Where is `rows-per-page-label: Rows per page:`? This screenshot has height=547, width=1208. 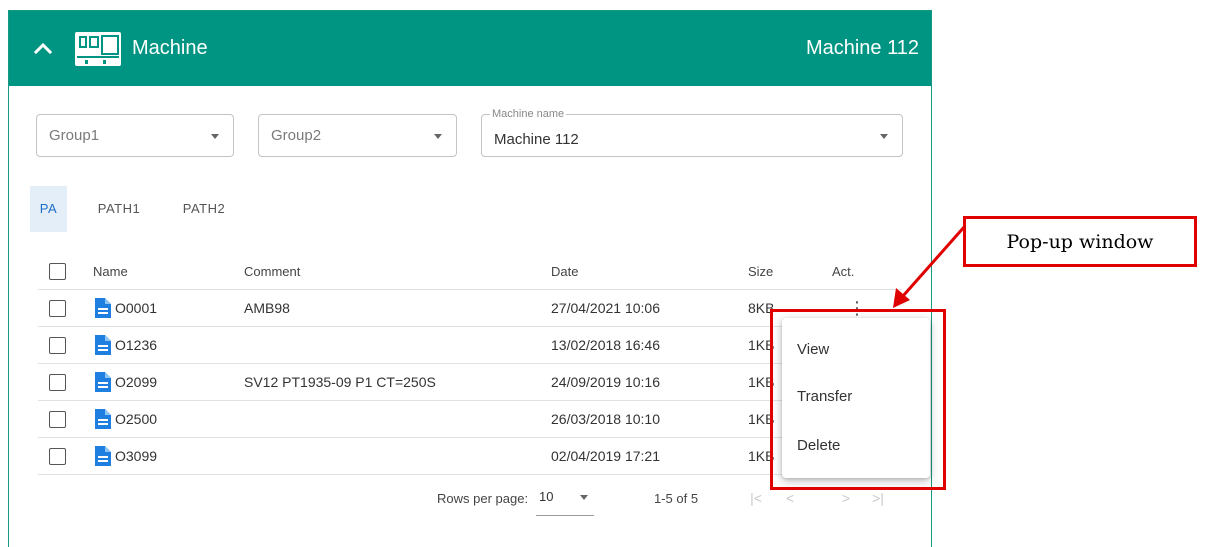 rows-per-page-label: Rows per page: is located at coordinates (483, 498).